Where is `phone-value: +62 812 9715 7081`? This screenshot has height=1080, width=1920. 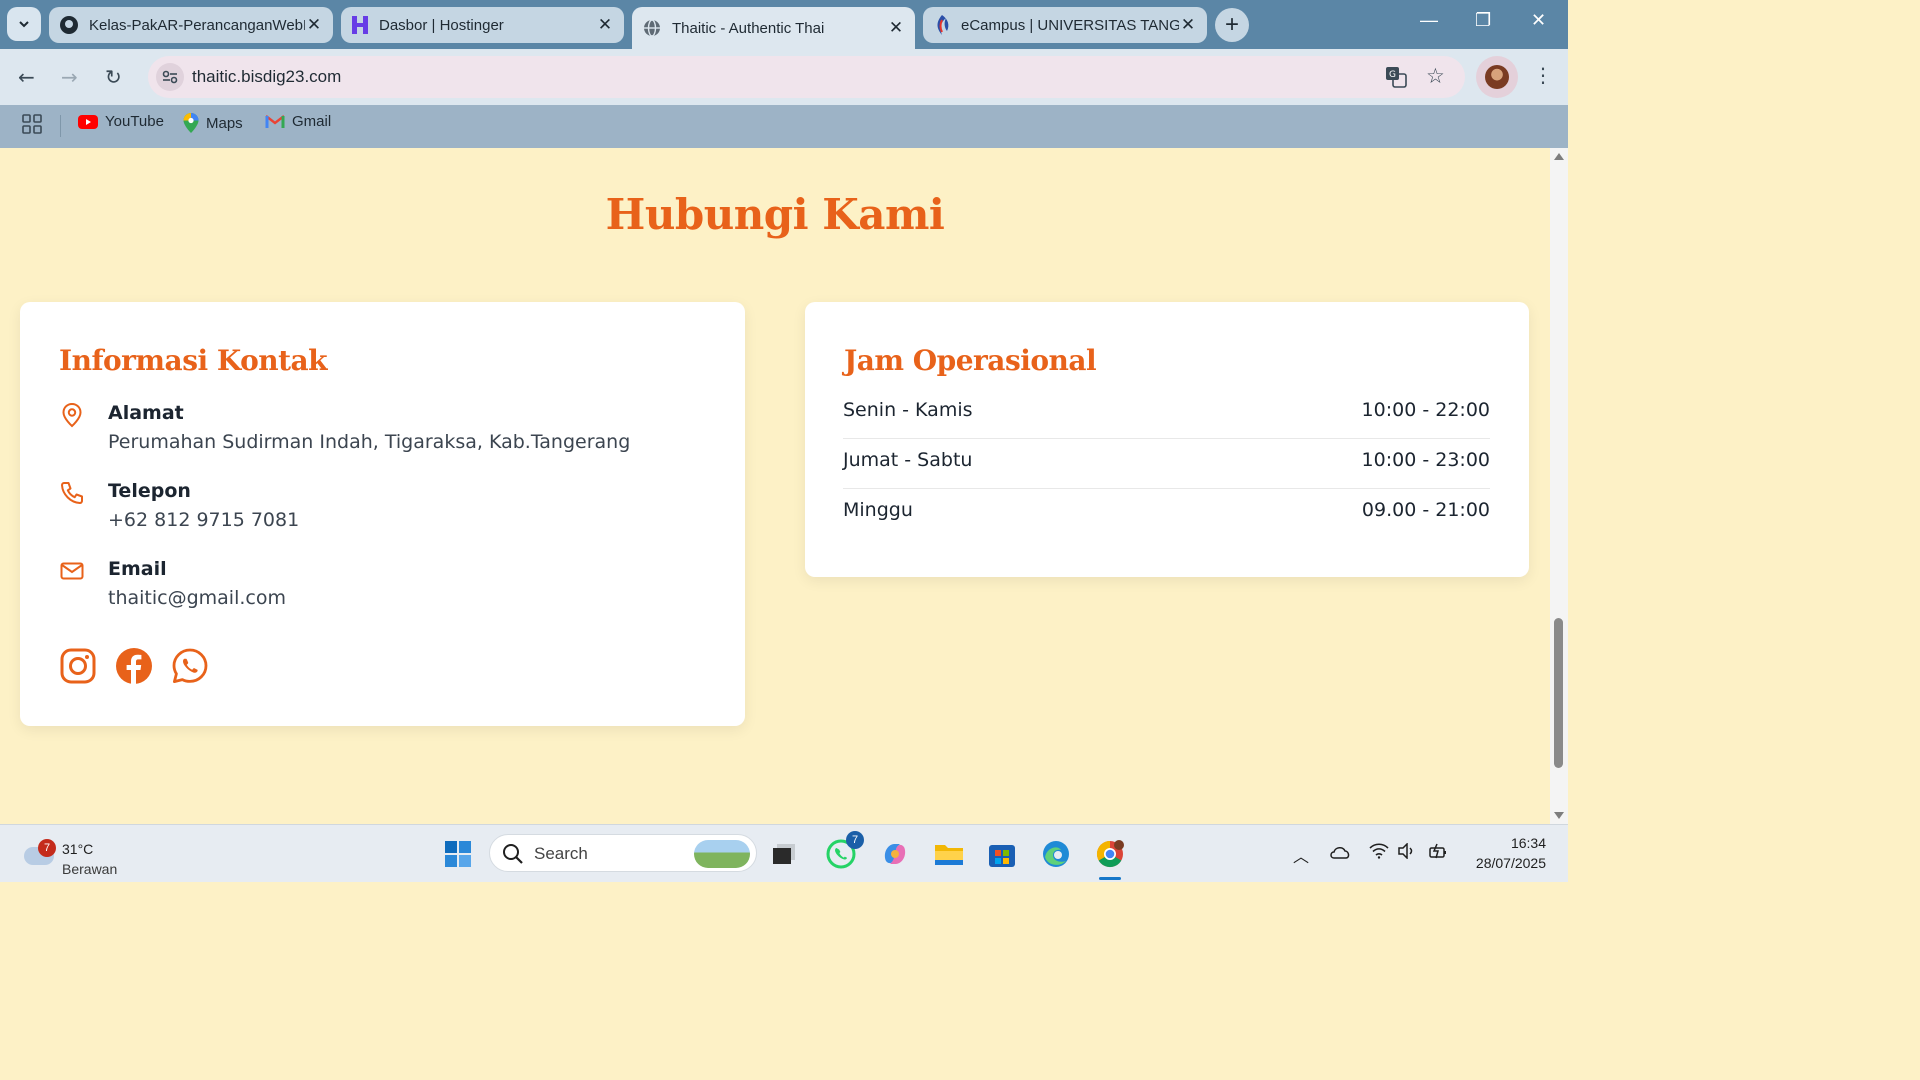
phone-value: +62 812 9715 7081 is located at coordinates (203, 520).